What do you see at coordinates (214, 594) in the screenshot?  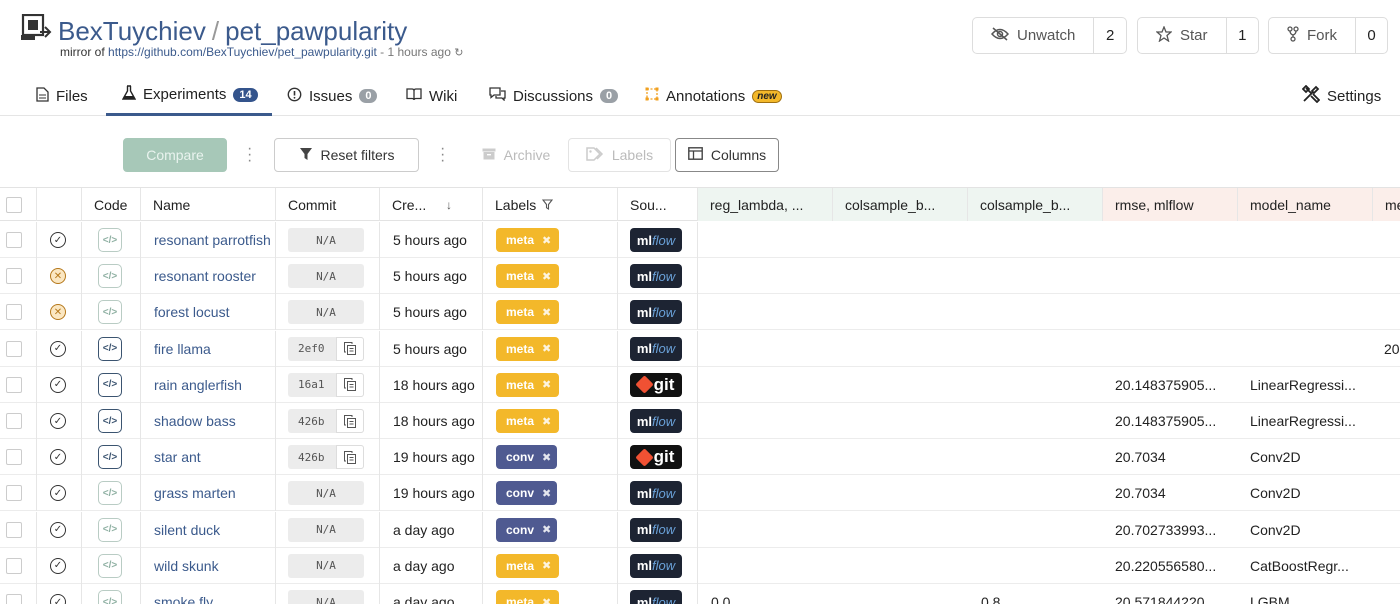 I see `experiment-name-link: smoke fly` at bounding box center [214, 594].